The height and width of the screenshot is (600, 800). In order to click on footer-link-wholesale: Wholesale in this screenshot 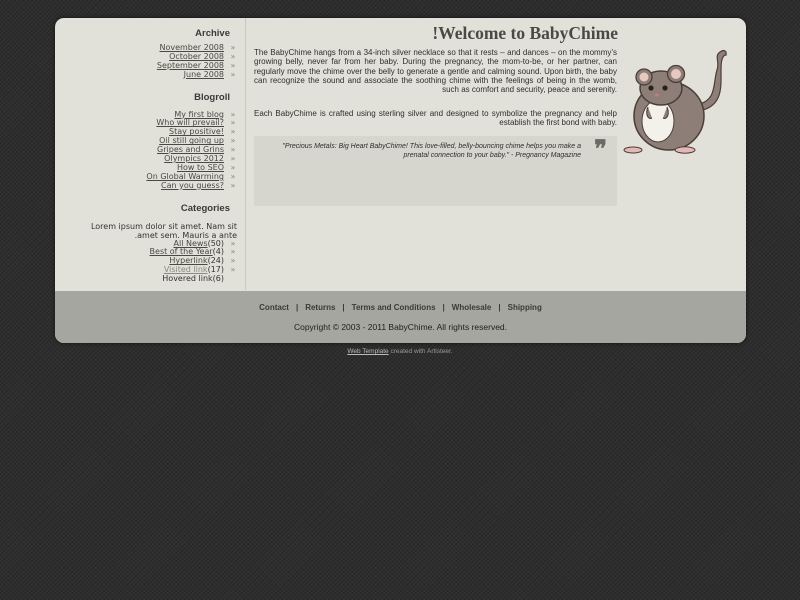, I will do `click(472, 307)`.